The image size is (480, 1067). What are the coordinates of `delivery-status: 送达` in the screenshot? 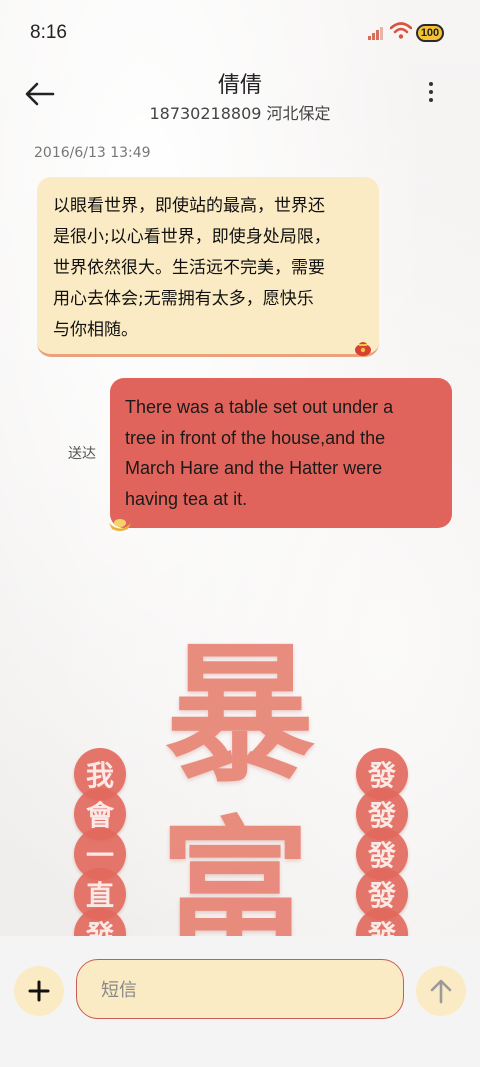 It's located at (82, 454).